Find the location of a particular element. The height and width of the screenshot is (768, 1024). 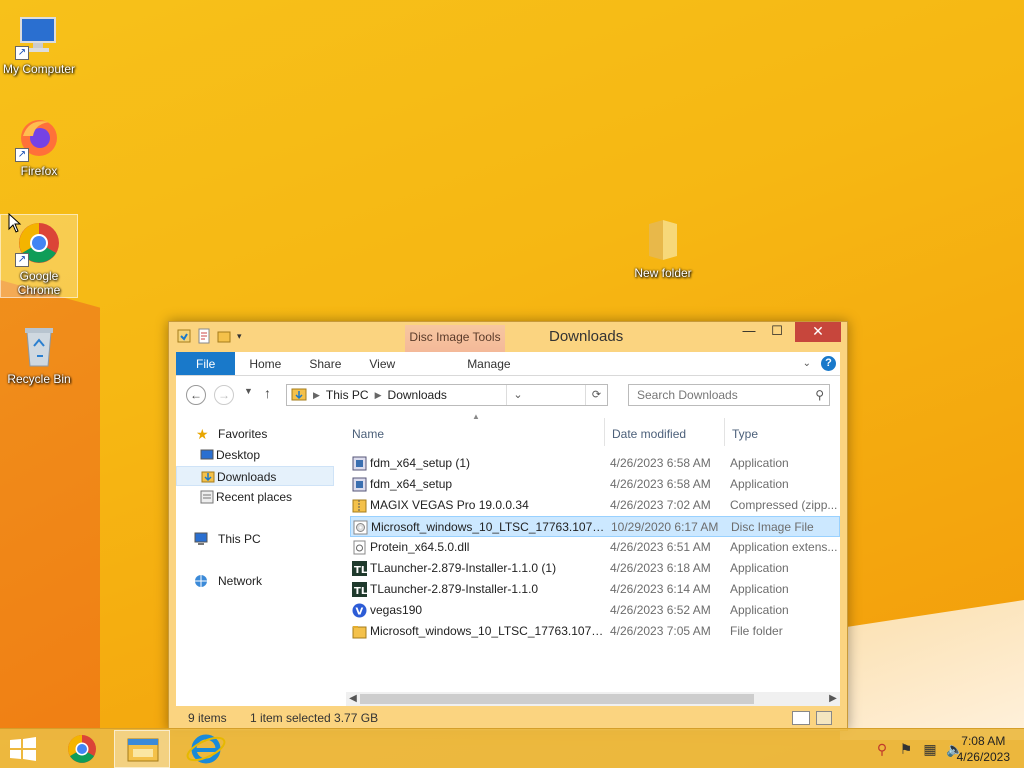

file-type: File folder is located at coordinates (756, 631).